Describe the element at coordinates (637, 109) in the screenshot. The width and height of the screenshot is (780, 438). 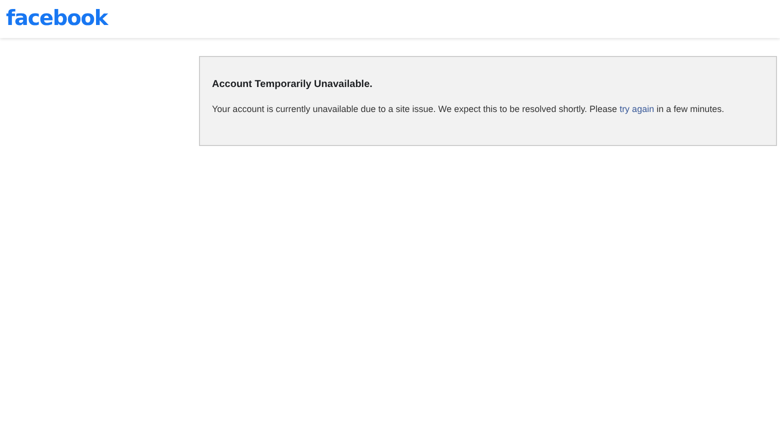
I see `try-again-link: try again` at that location.